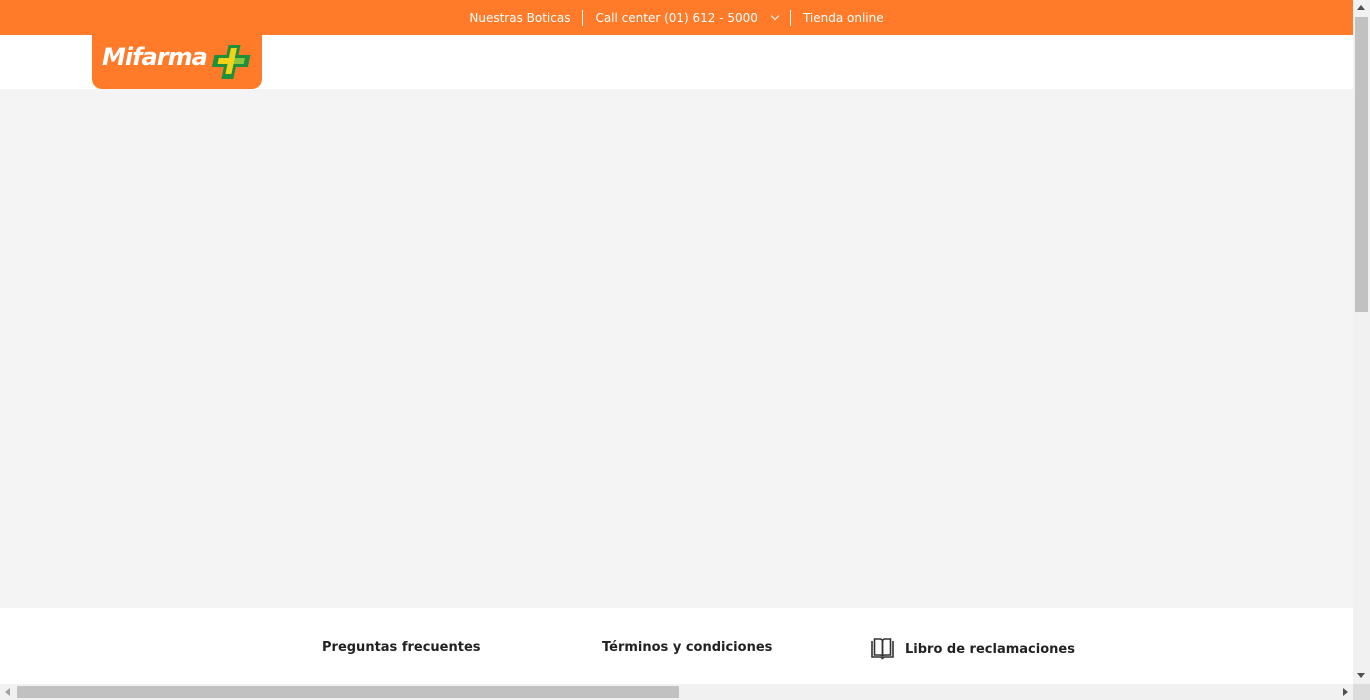  Describe the element at coordinates (155, 57) in the screenshot. I see `logo-wordmark: Mifarma` at that location.